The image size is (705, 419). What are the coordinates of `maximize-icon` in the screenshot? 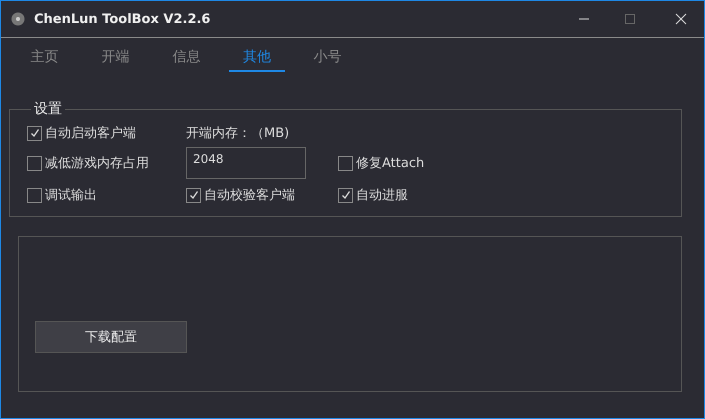 It's located at (630, 19).